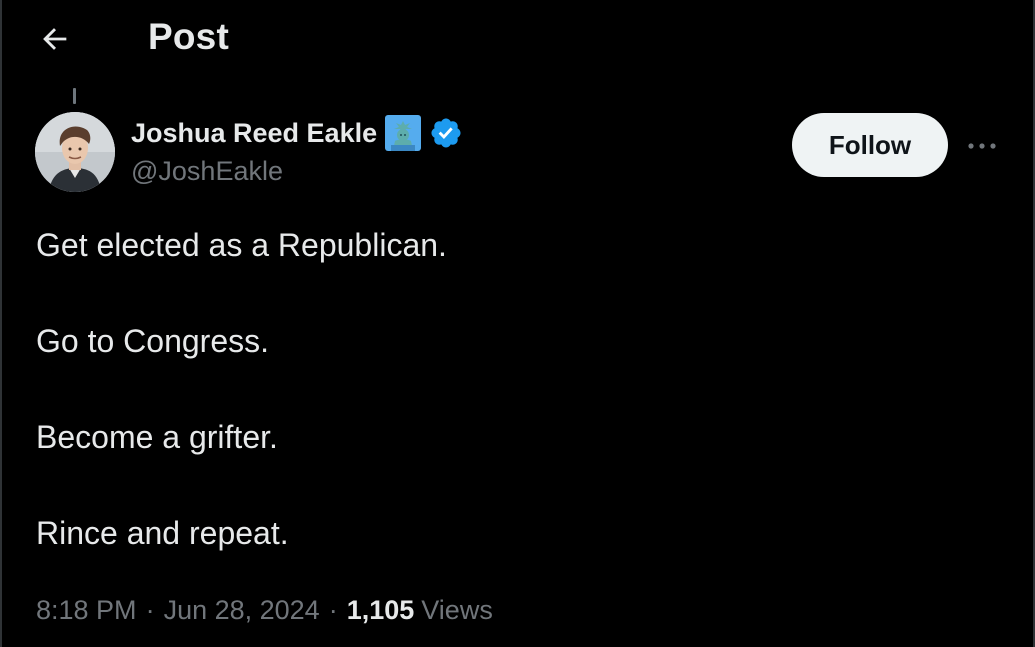 This screenshot has width=1035, height=647. Describe the element at coordinates (446, 133) in the screenshot. I see `verified-badge-icon` at that location.